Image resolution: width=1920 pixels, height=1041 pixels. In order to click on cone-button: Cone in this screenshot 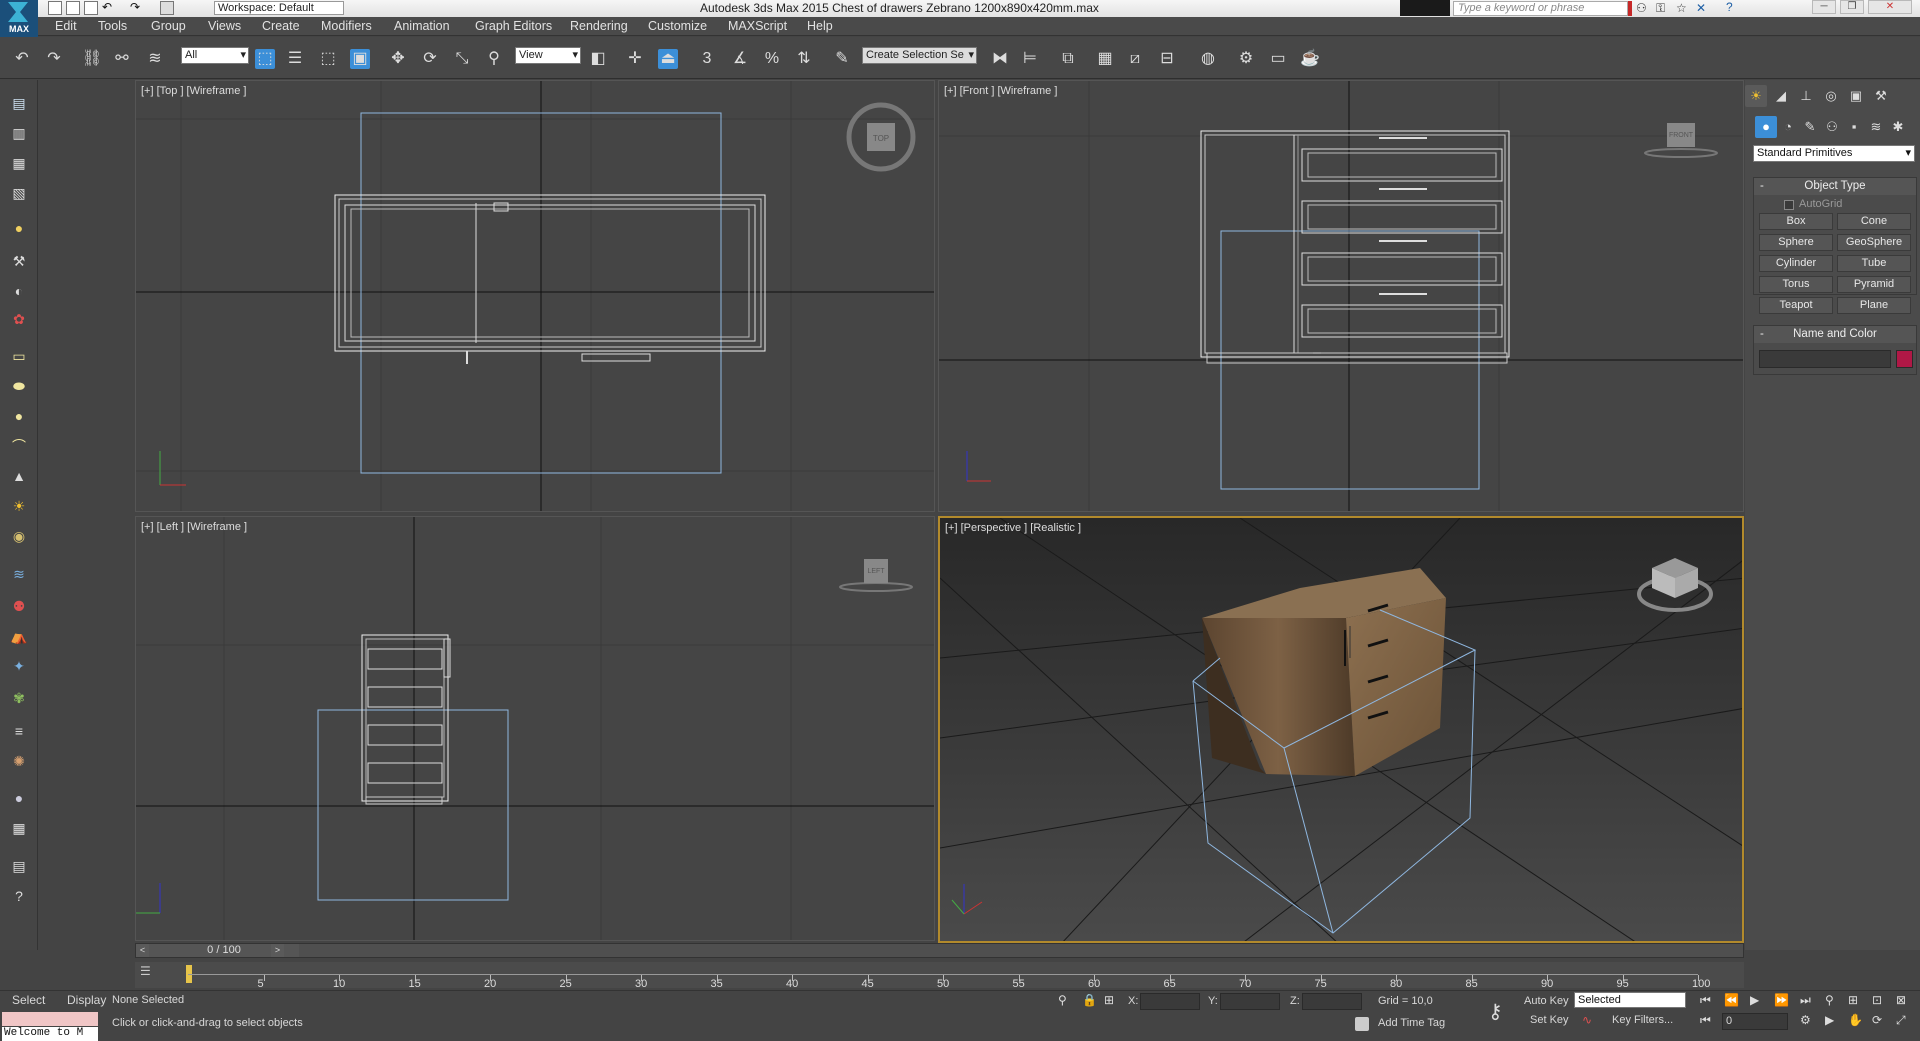, I will do `click(1874, 221)`.